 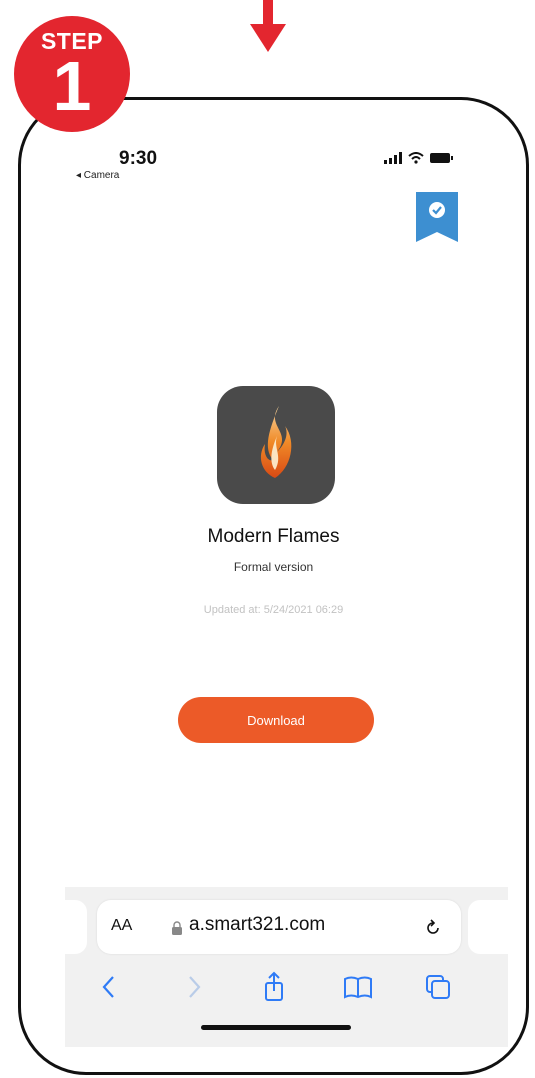 What do you see at coordinates (441, 158) in the screenshot?
I see `battery-icon` at bounding box center [441, 158].